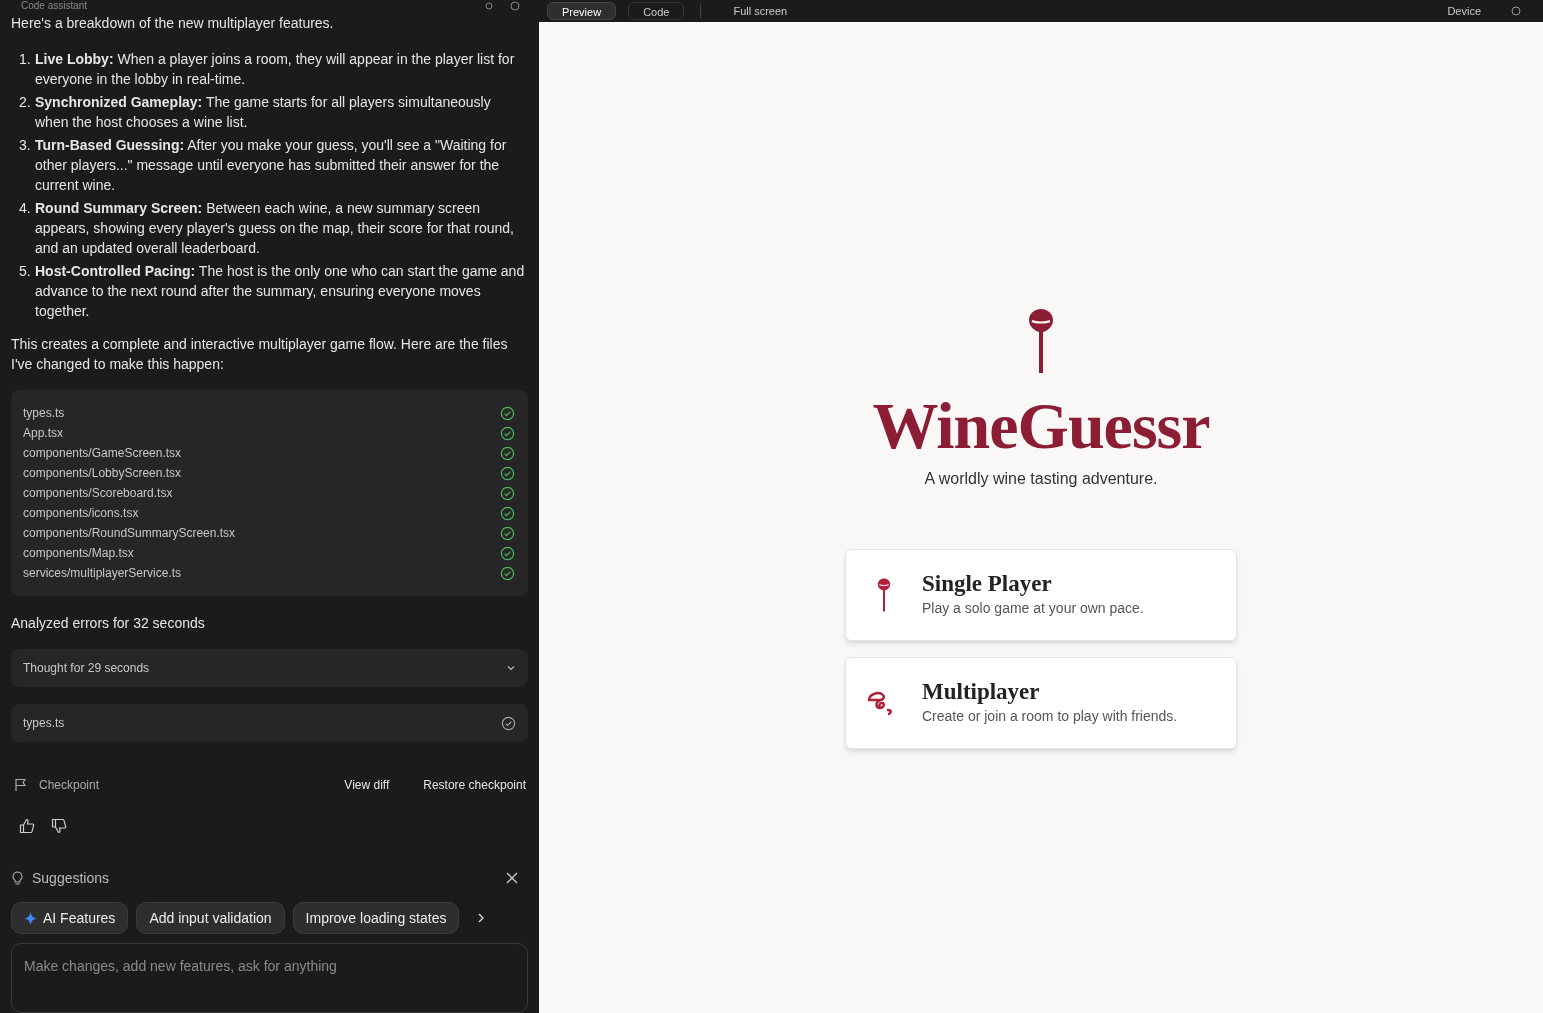 The width and height of the screenshot is (1543, 1013). Describe the element at coordinates (108, 623) in the screenshot. I see `status-text: Analyzed errors for 32 seconds` at that location.